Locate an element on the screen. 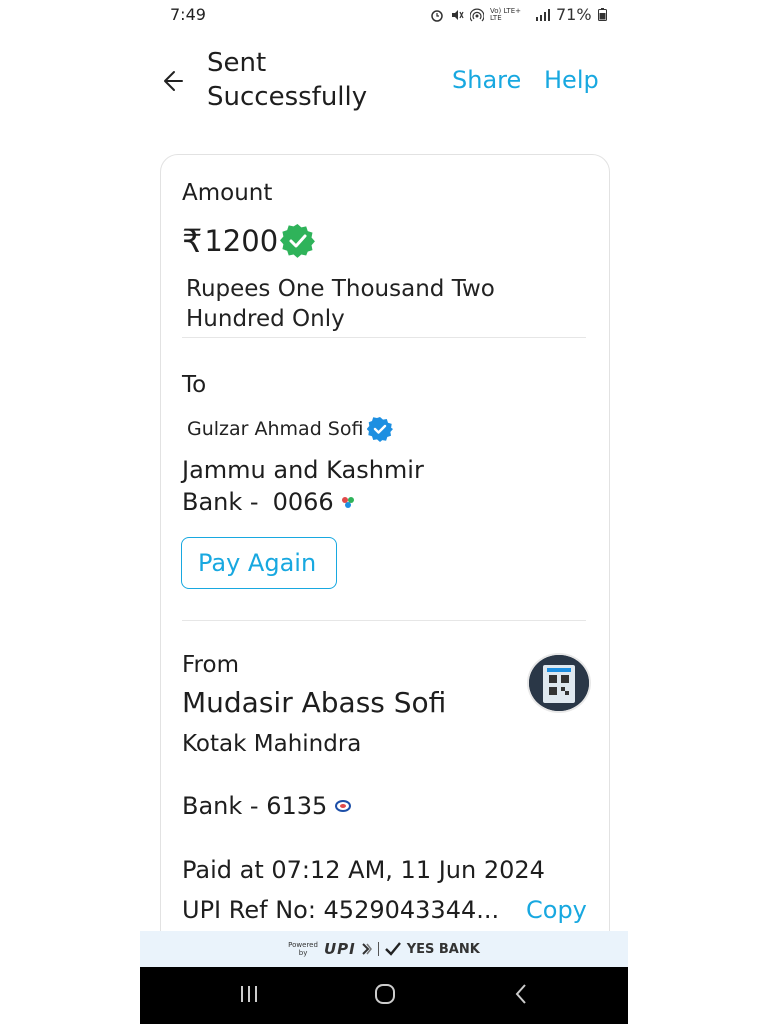 This screenshot has height=1024, width=768. recents-icon is located at coordinates (249, 994).